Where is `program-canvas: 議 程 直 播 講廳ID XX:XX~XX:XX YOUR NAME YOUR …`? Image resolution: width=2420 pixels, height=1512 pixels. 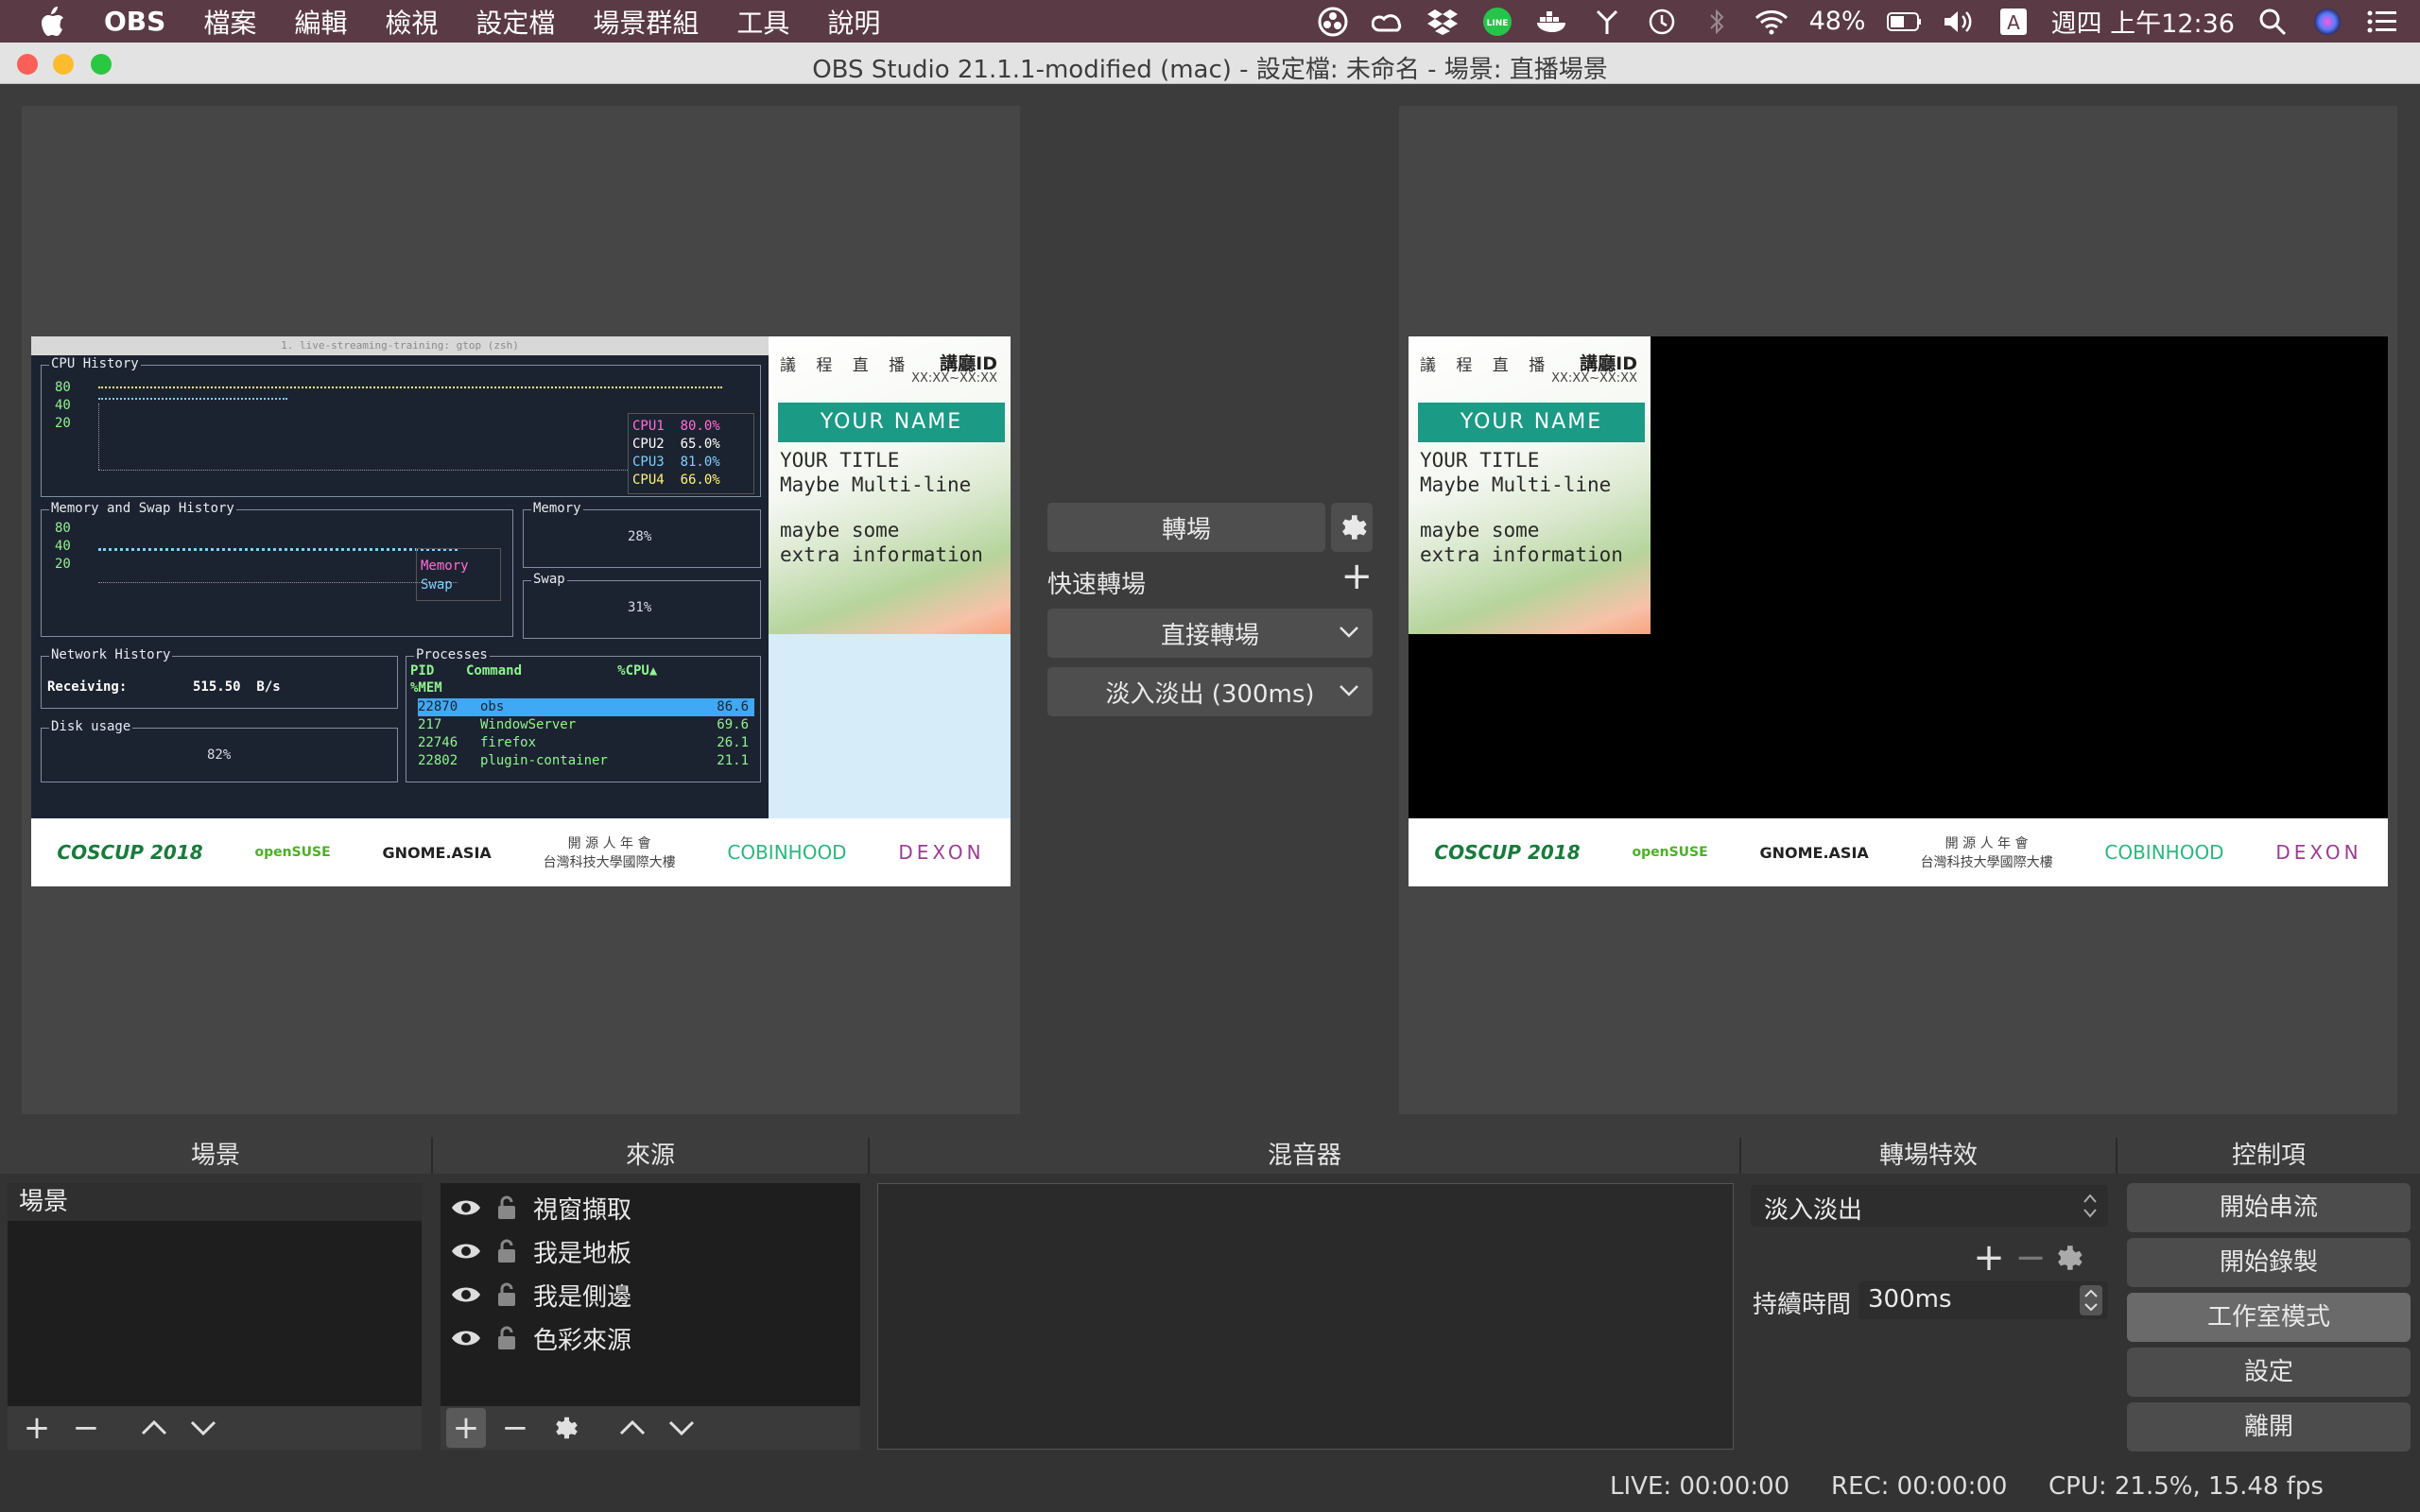 program-canvas: 議 程 直 播 講廳ID XX:XX~XX:XX YOUR NAME YOUR … is located at coordinates (1898, 611).